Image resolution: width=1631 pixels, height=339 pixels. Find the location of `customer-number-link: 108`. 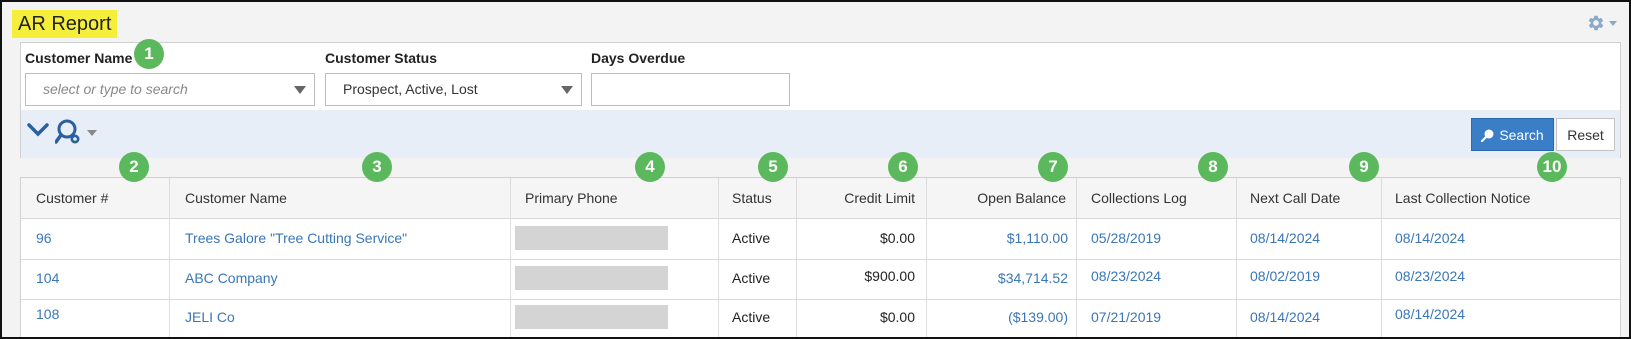

customer-number-link: 108 is located at coordinates (47, 314).